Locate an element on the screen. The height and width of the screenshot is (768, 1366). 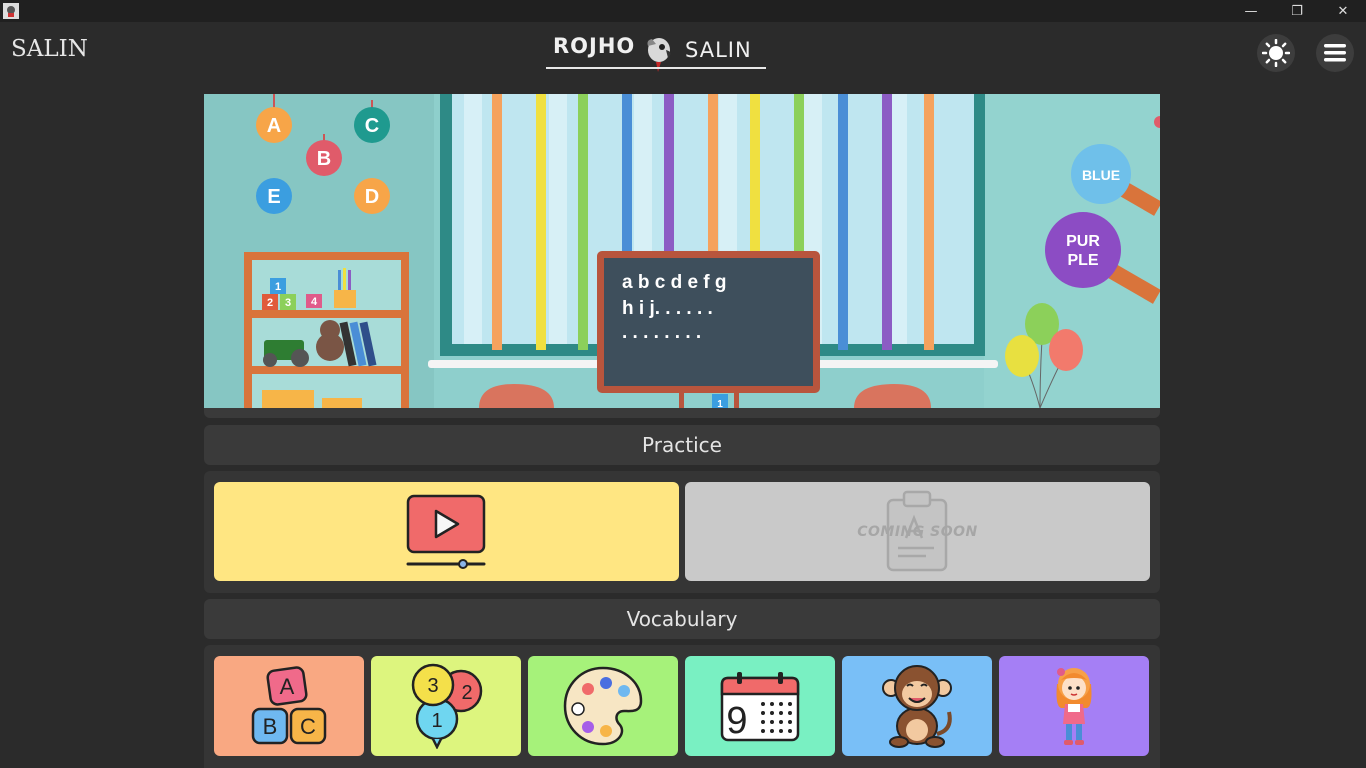
sun-icon is located at coordinates (1276, 53).